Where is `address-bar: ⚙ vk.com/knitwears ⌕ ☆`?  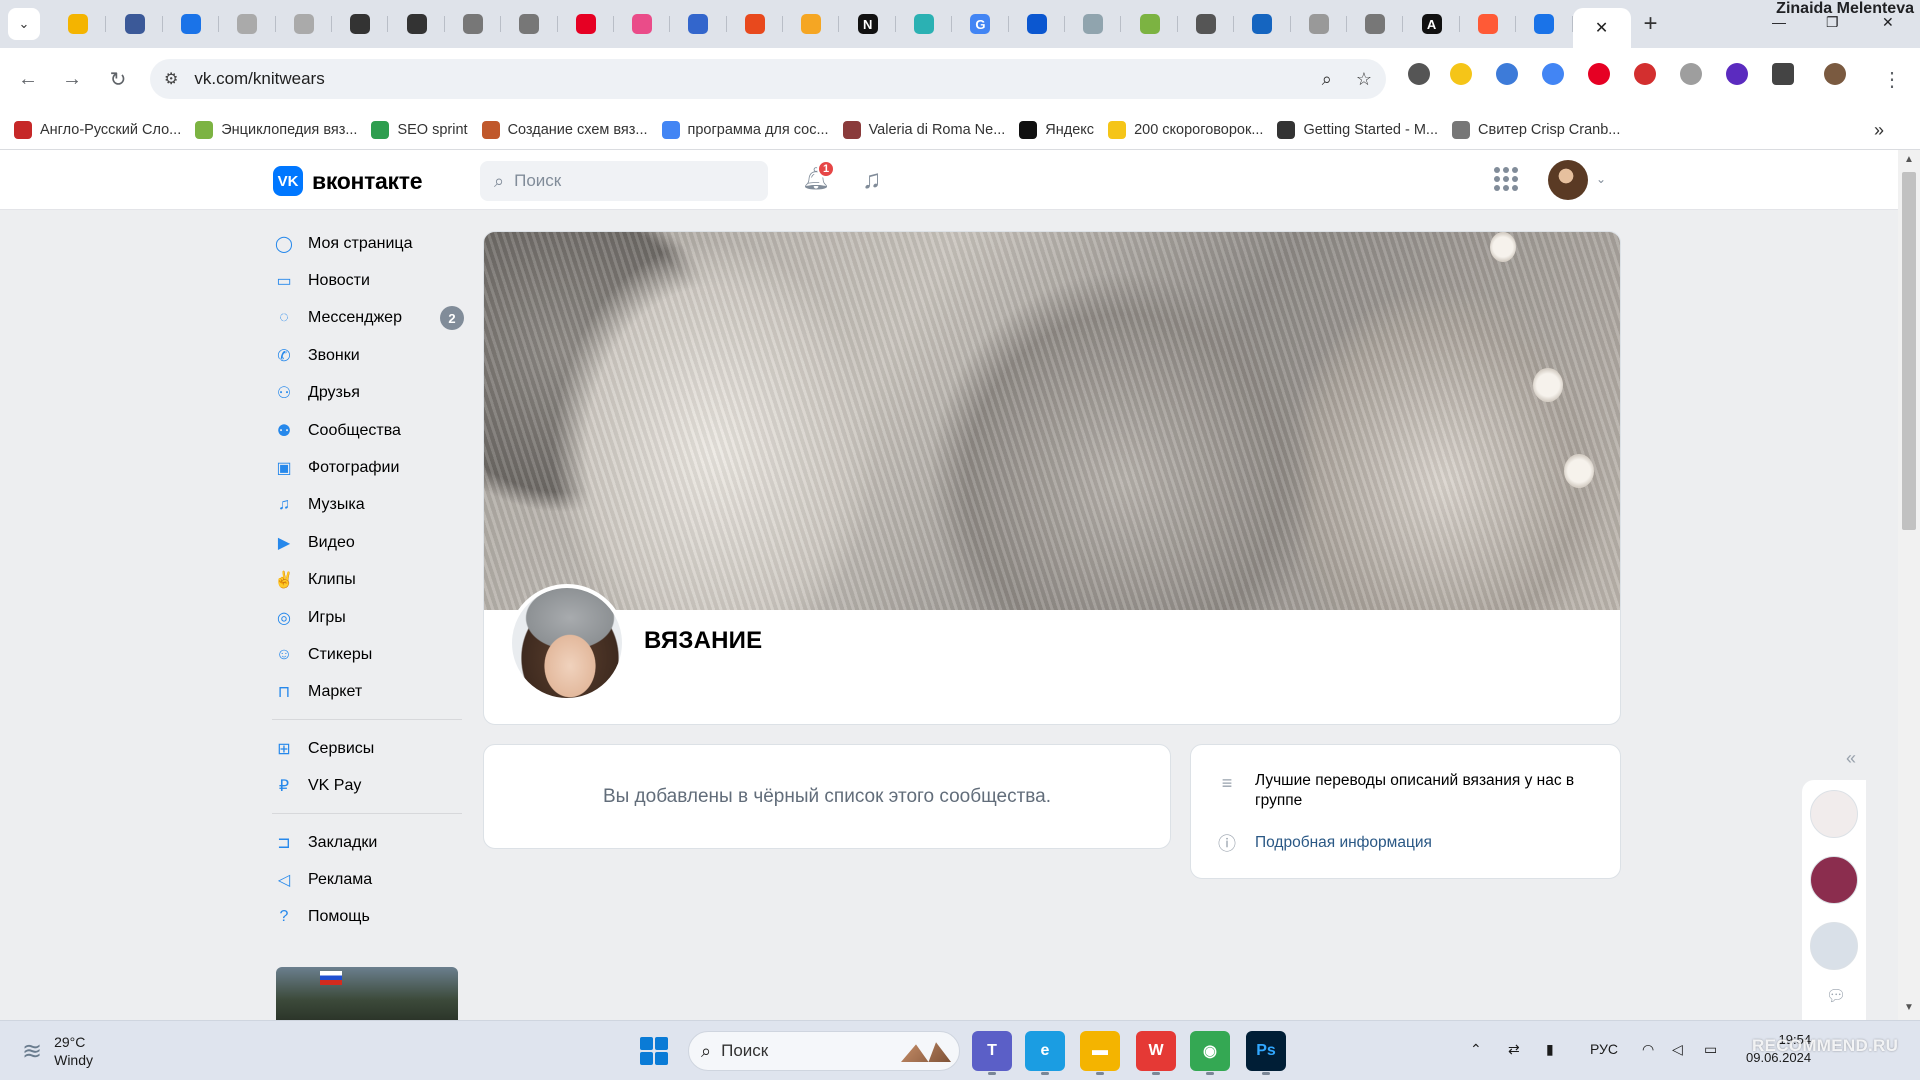 address-bar: ⚙ vk.com/knitwears ⌕ ☆ is located at coordinates (768, 79).